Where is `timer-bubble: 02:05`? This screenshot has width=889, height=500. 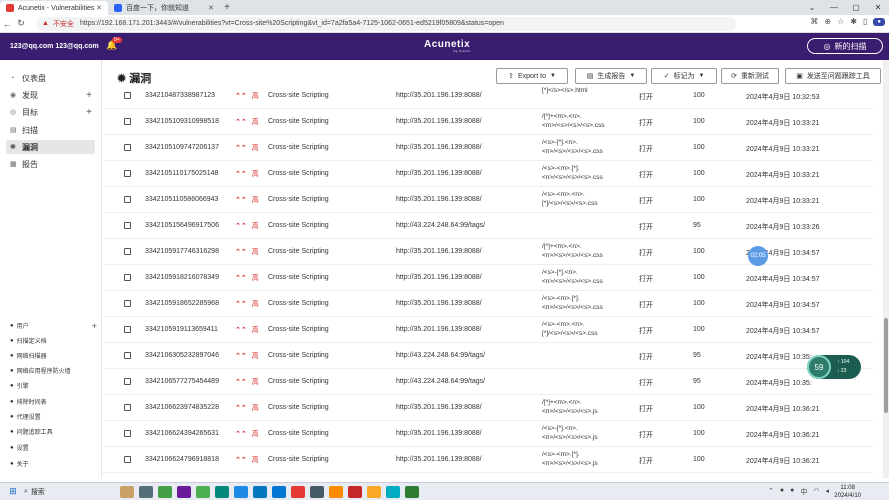 timer-bubble: 02:05 is located at coordinates (758, 256).